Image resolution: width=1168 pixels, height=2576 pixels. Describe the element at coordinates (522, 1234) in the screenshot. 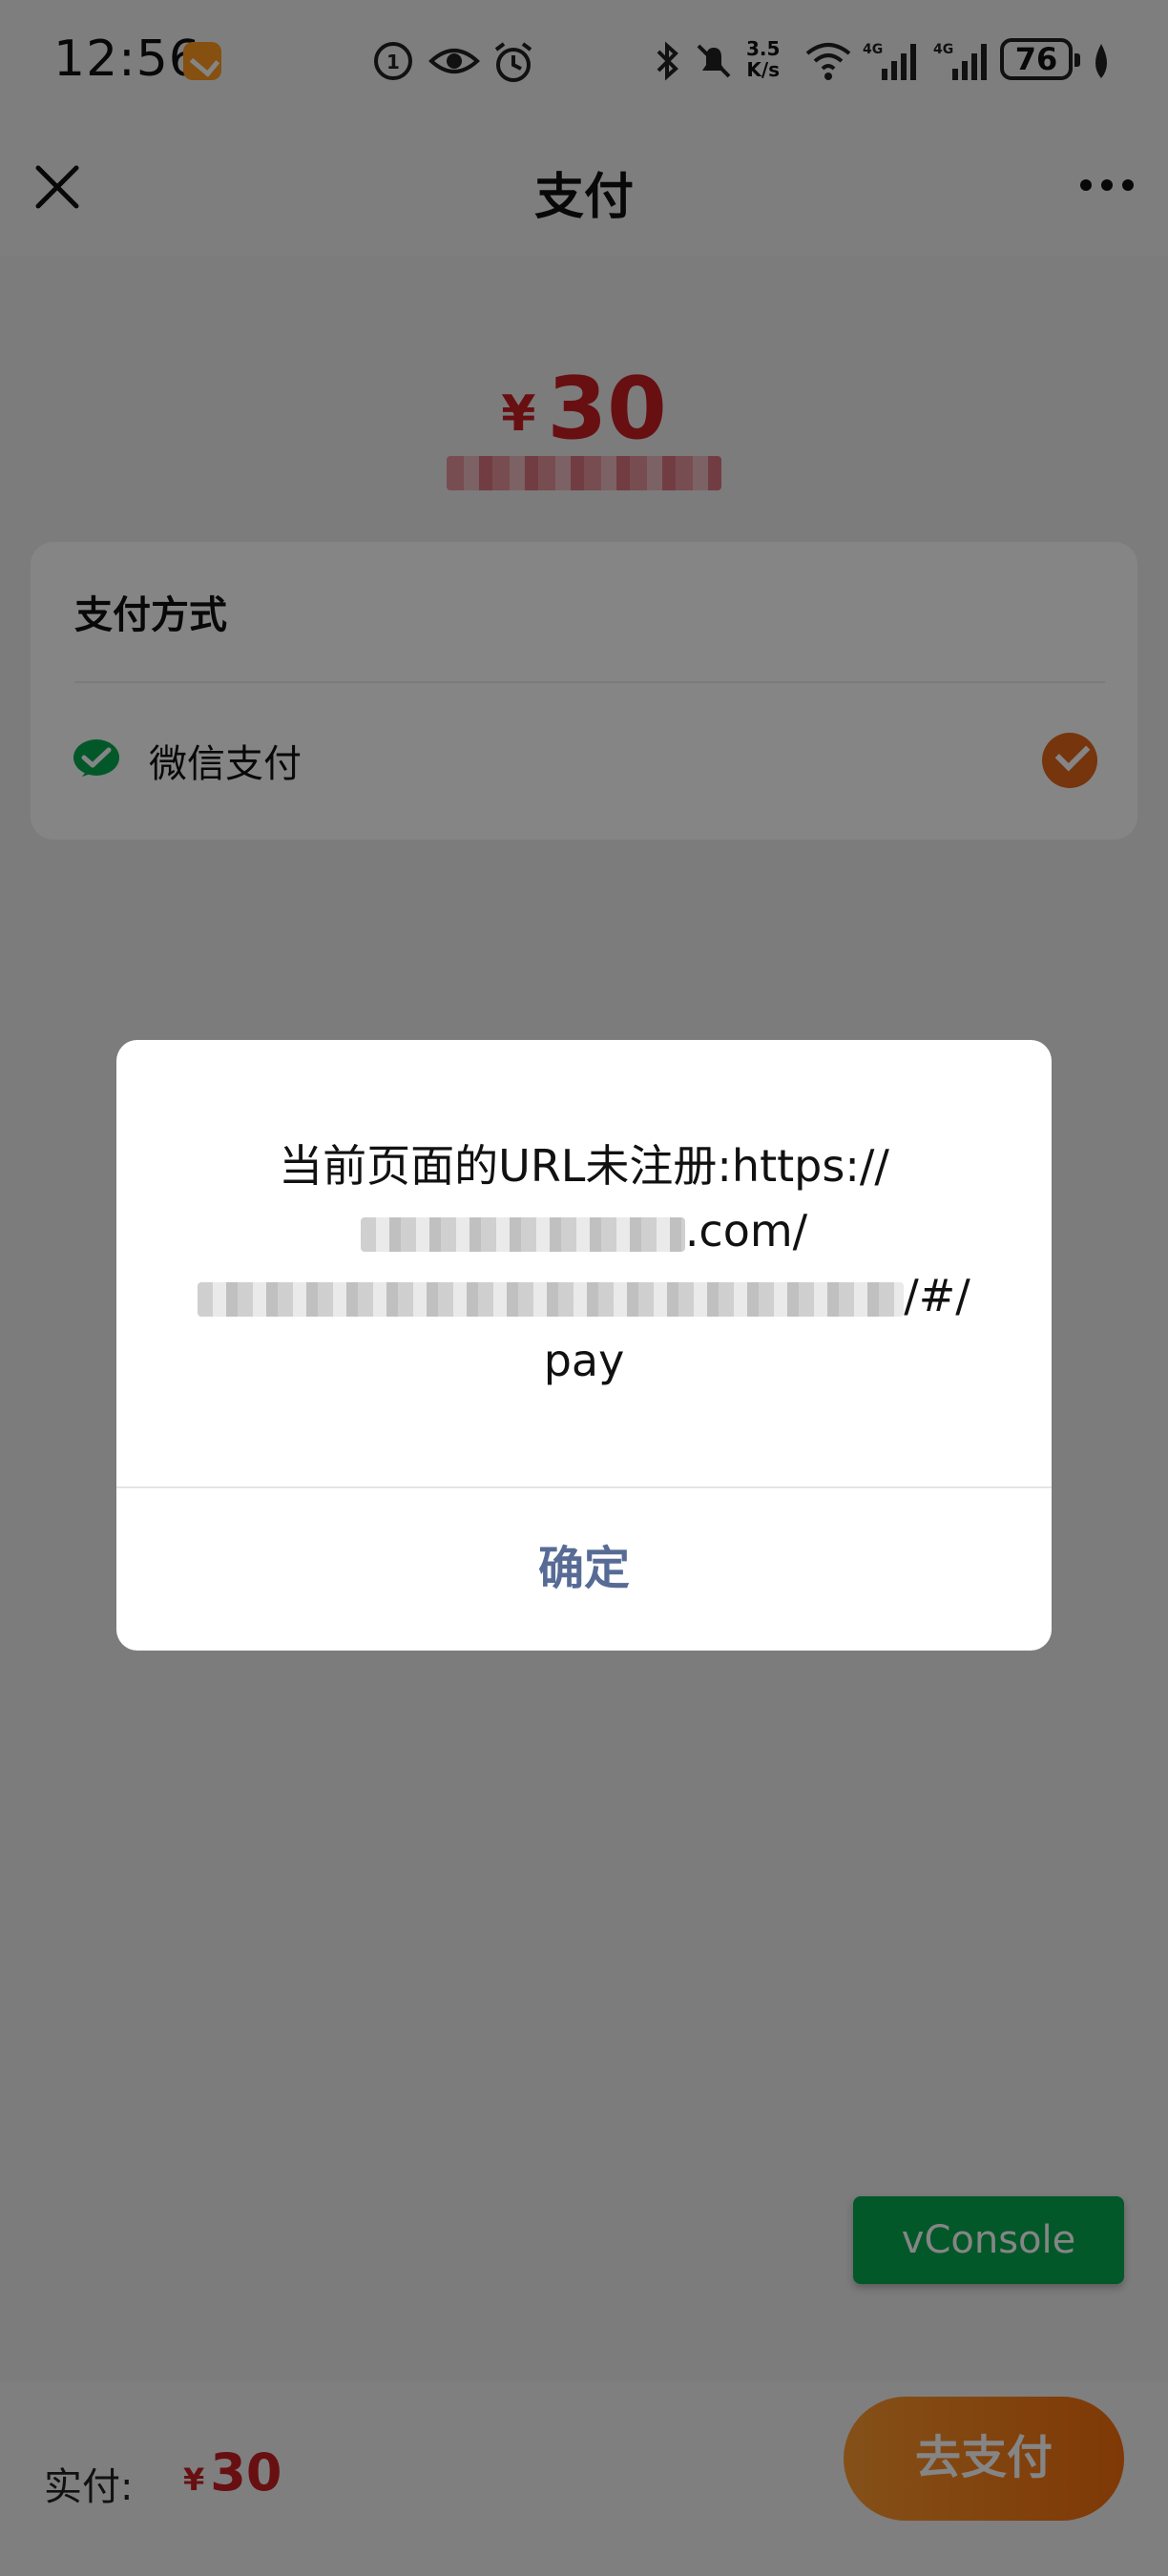

I see `redacted-domain` at that location.